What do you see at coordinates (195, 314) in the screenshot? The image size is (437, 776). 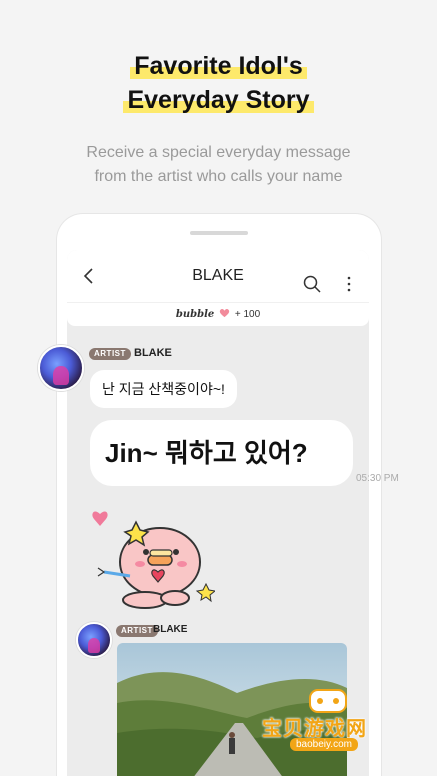 I see `bubble-logo: bubble` at bounding box center [195, 314].